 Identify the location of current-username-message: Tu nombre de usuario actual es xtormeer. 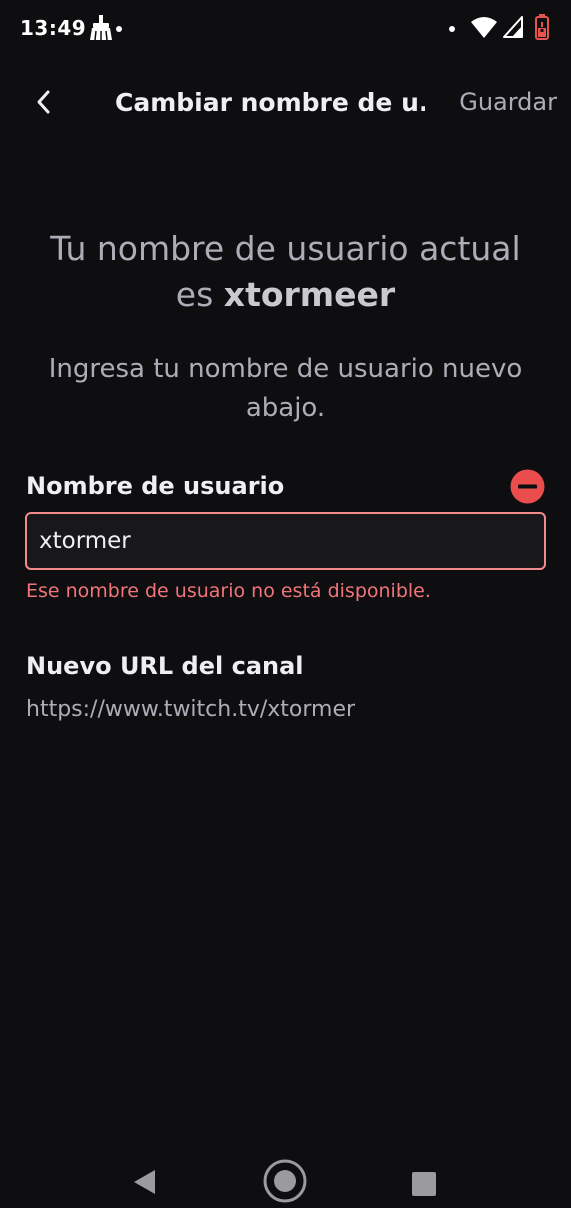
(285, 272).